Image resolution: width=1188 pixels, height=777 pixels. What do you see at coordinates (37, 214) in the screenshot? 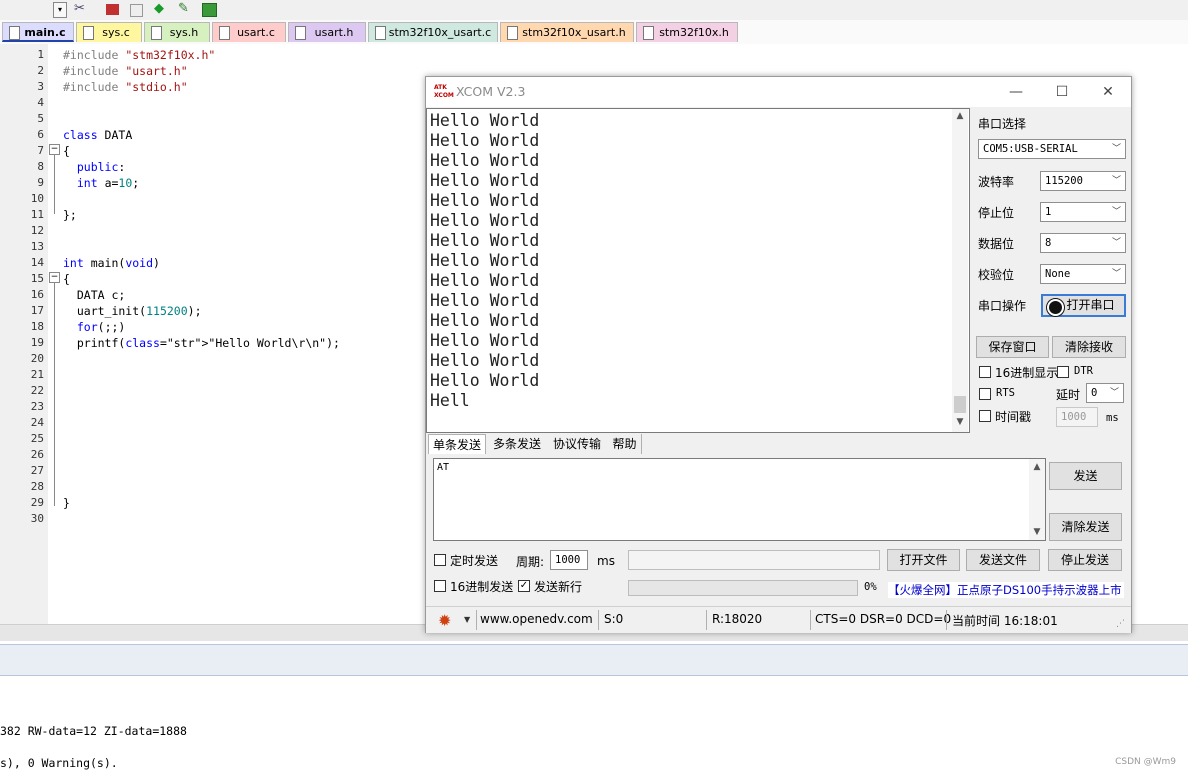
I see `line-number: 11` at bounding box center [37, 214].